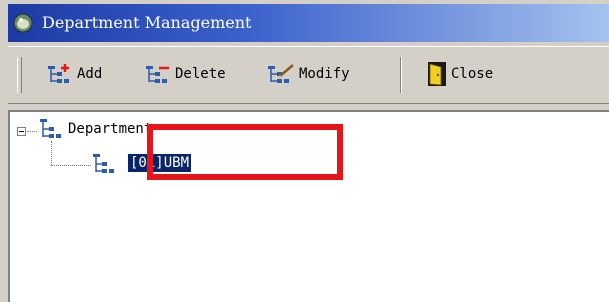 This screenshot has height=302, width=609. What do you see at coordinates (281, 73) in the screenshot?
I see `modify-icon` at bounding box center [281, 73].